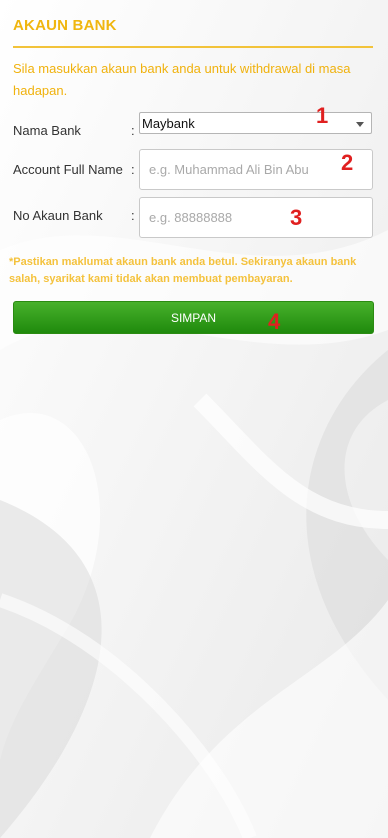 This screenshot has width=388, height=838. What do you see at coordinates (322, 115) in the screenshot?
I see `annotation-marker-1: 1` at bounding box center [322, 115].